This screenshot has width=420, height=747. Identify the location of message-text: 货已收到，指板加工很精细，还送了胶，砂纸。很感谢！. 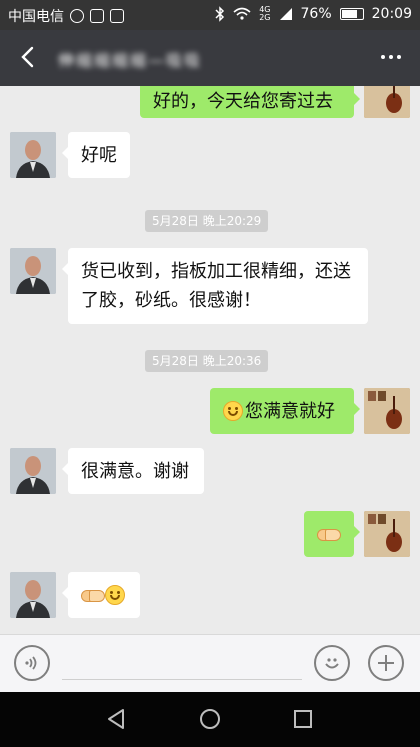
(216, 286).